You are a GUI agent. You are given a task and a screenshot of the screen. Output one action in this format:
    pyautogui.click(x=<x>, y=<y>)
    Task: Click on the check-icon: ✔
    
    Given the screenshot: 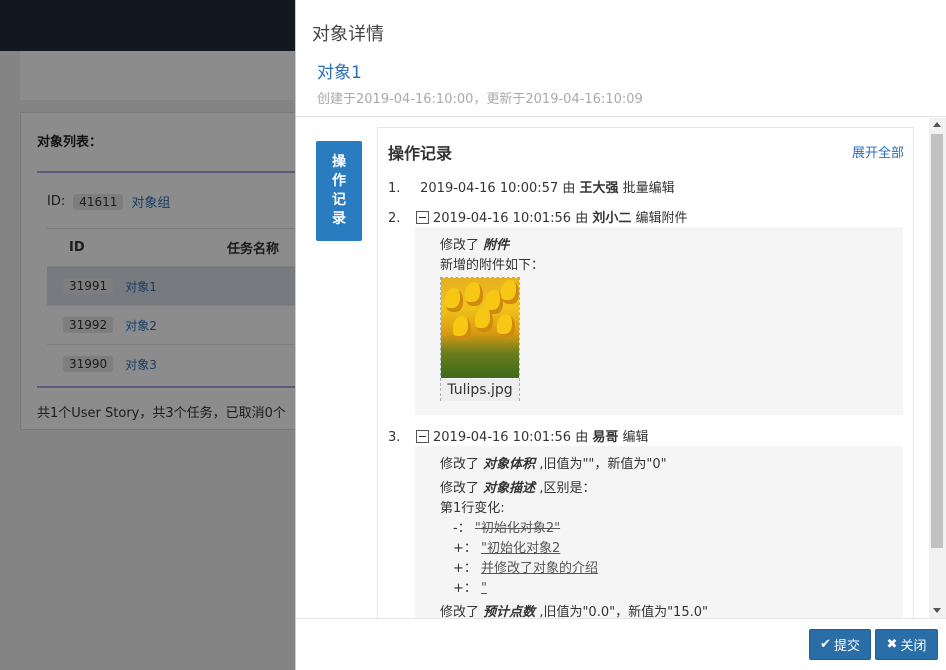 What is the action you would take?
    pyautogui.click(x=825, y=644)
    